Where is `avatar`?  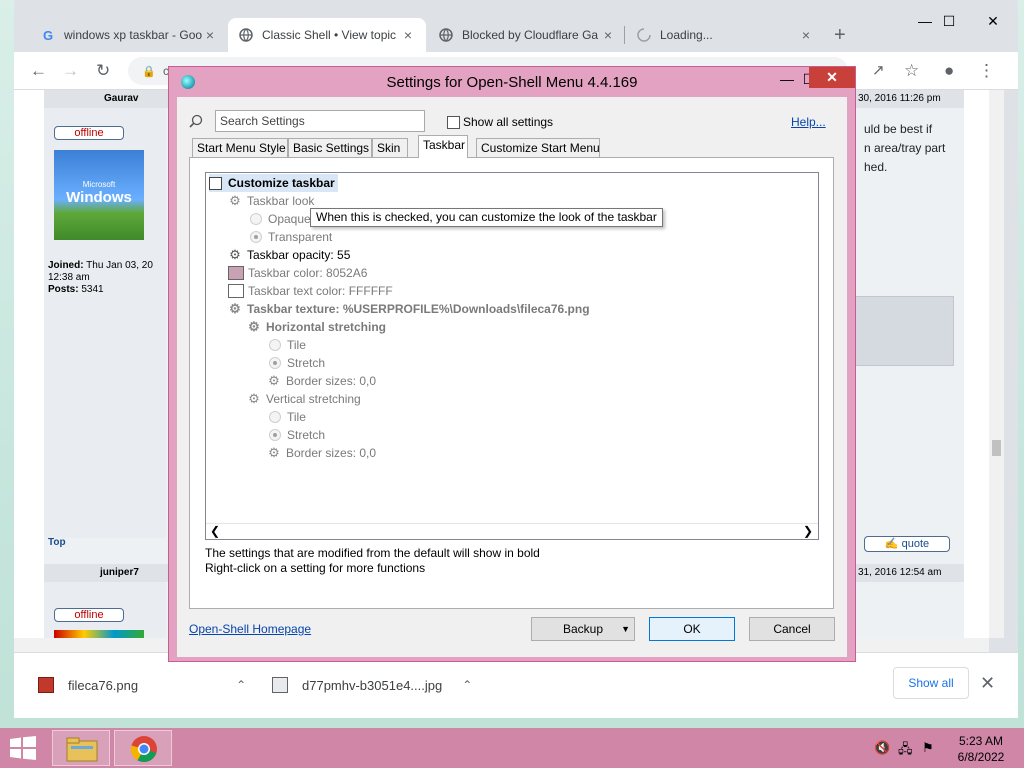
avatar is located at coordinates (99, 634).